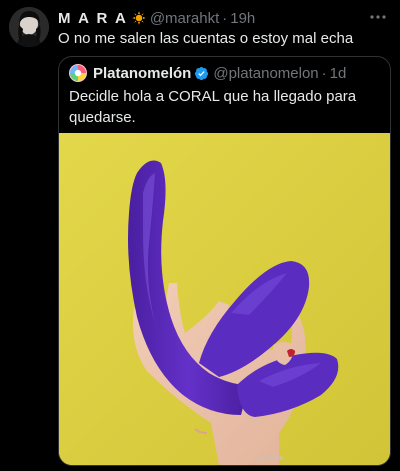  I want to click on tweet-header: M A R A @marahkt · 19h, so click(214, 18).